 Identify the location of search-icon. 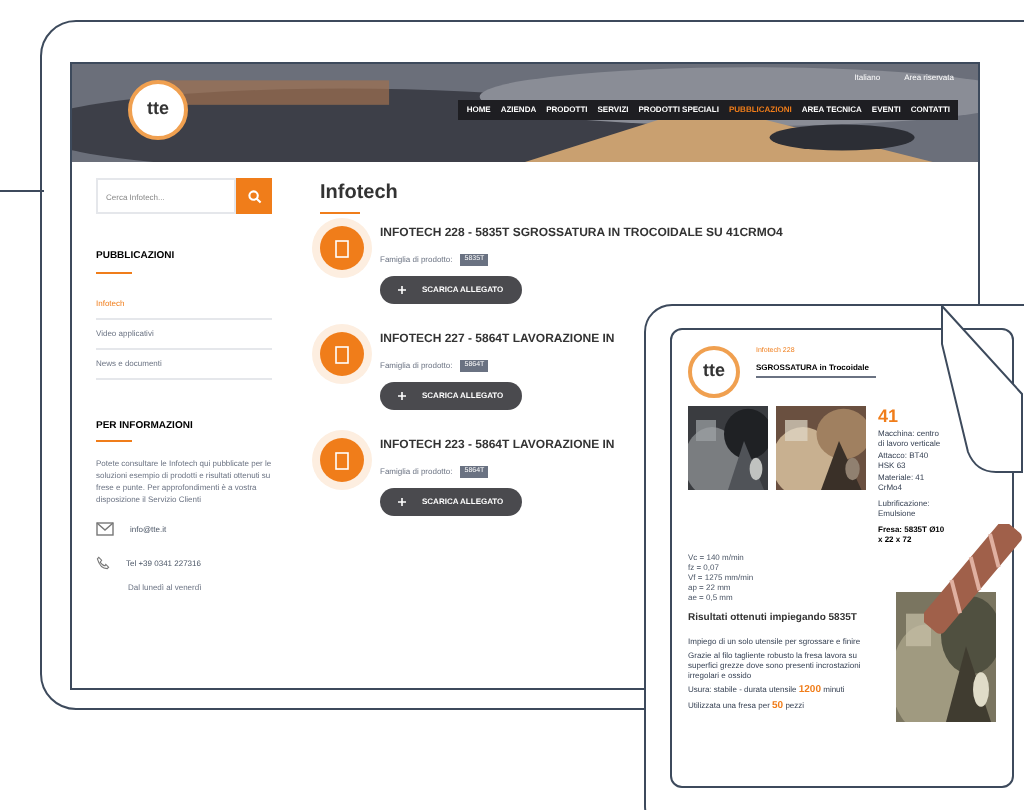
(254, 196).